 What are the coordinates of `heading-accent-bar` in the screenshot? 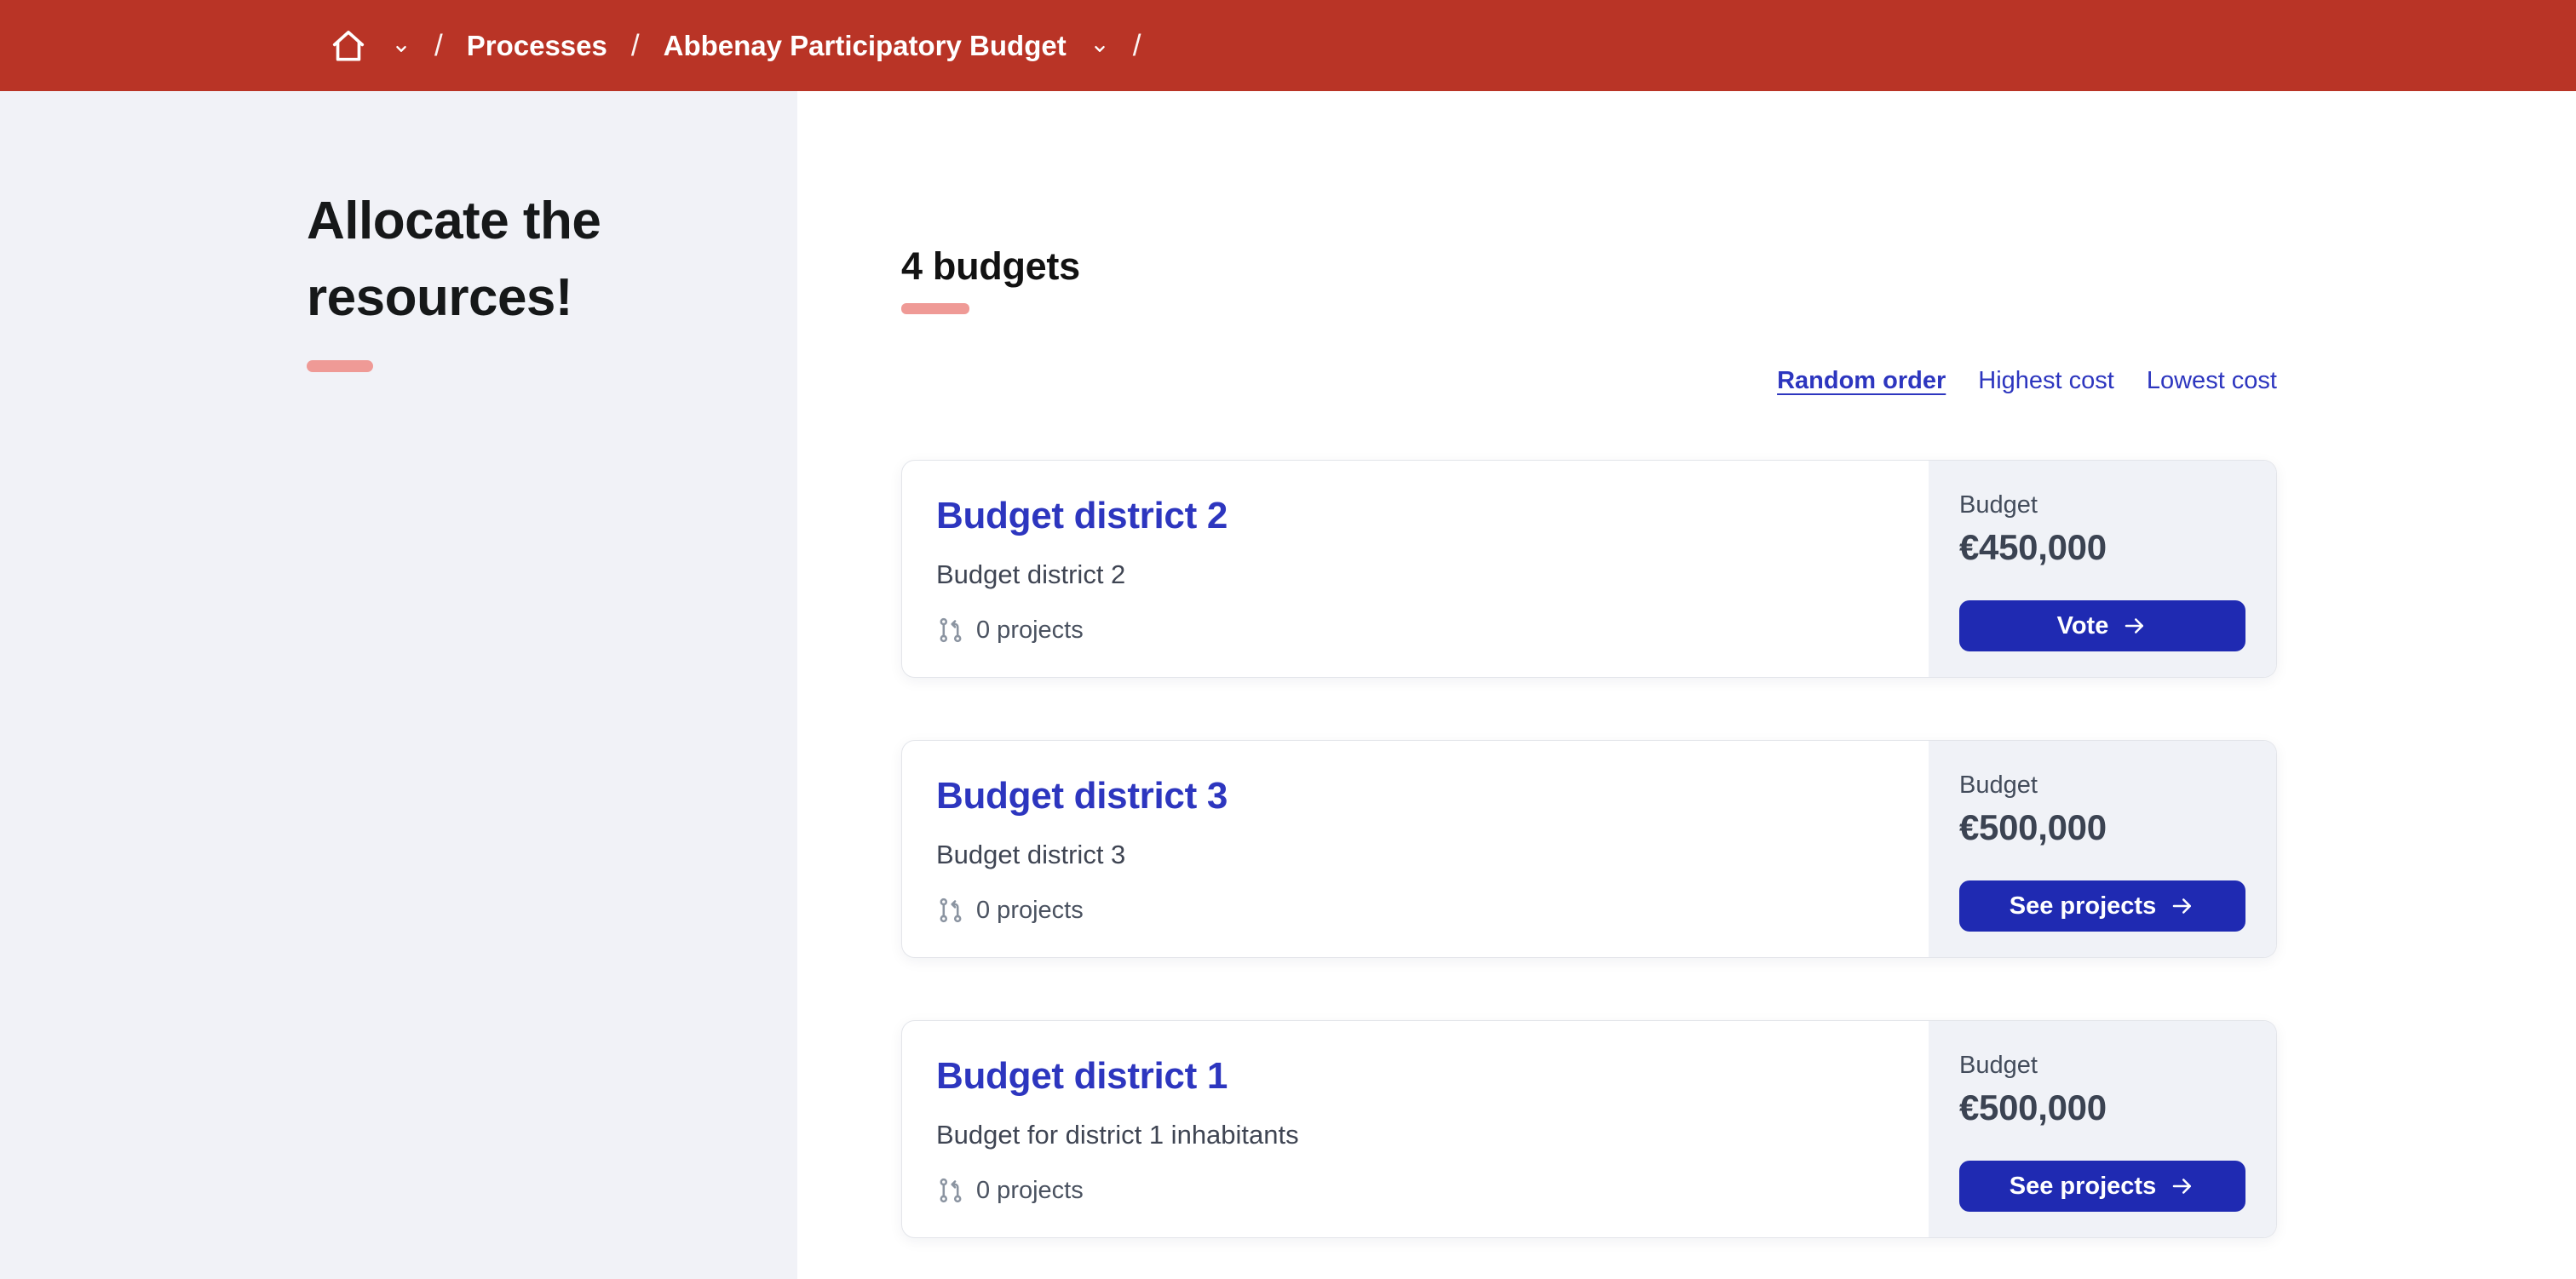 It's located at (935, 308).